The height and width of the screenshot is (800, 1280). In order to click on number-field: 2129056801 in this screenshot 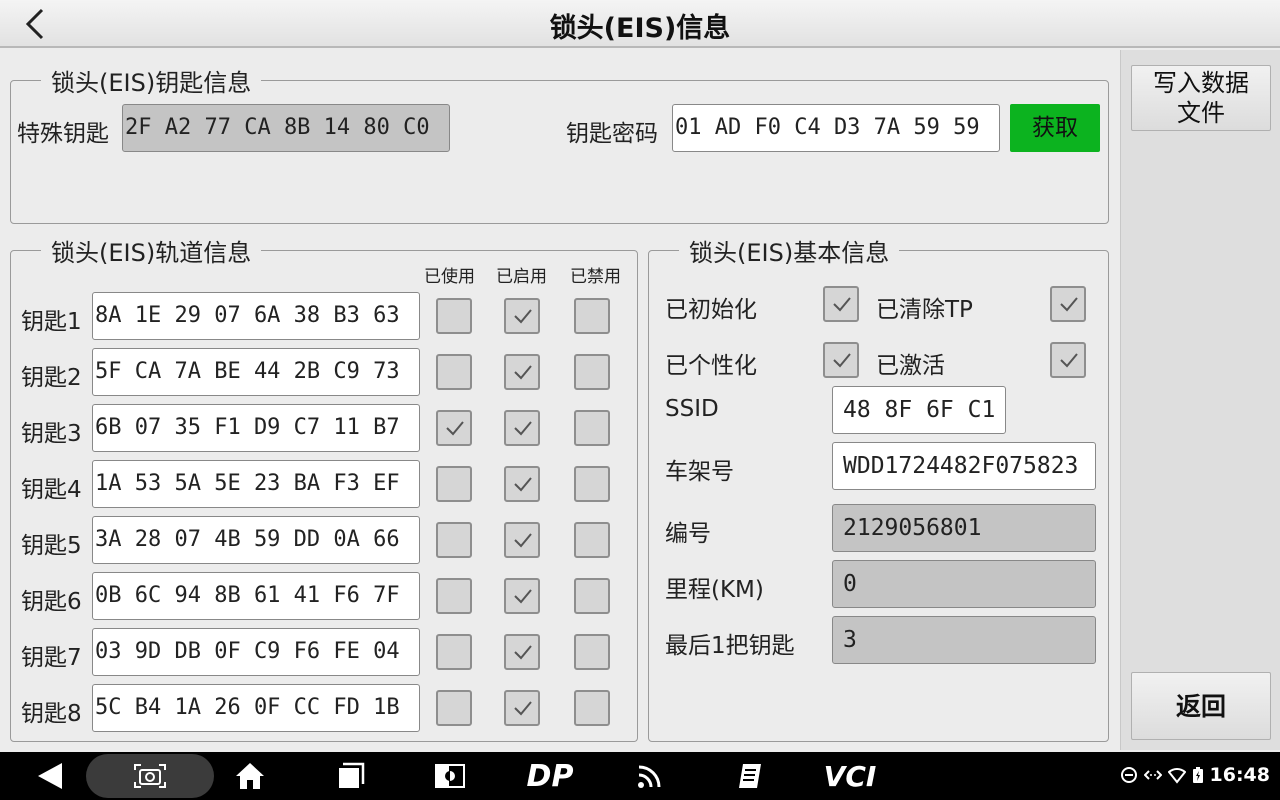, I will do `click(964, 528)`.